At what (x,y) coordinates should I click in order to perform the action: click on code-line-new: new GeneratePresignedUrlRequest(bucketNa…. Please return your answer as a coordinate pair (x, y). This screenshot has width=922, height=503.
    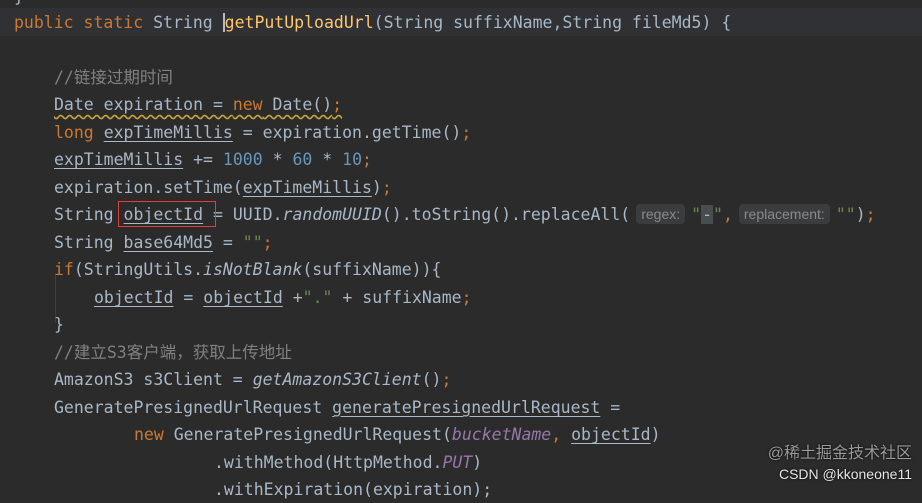
    Looking at the image, I should click on (397, 435).